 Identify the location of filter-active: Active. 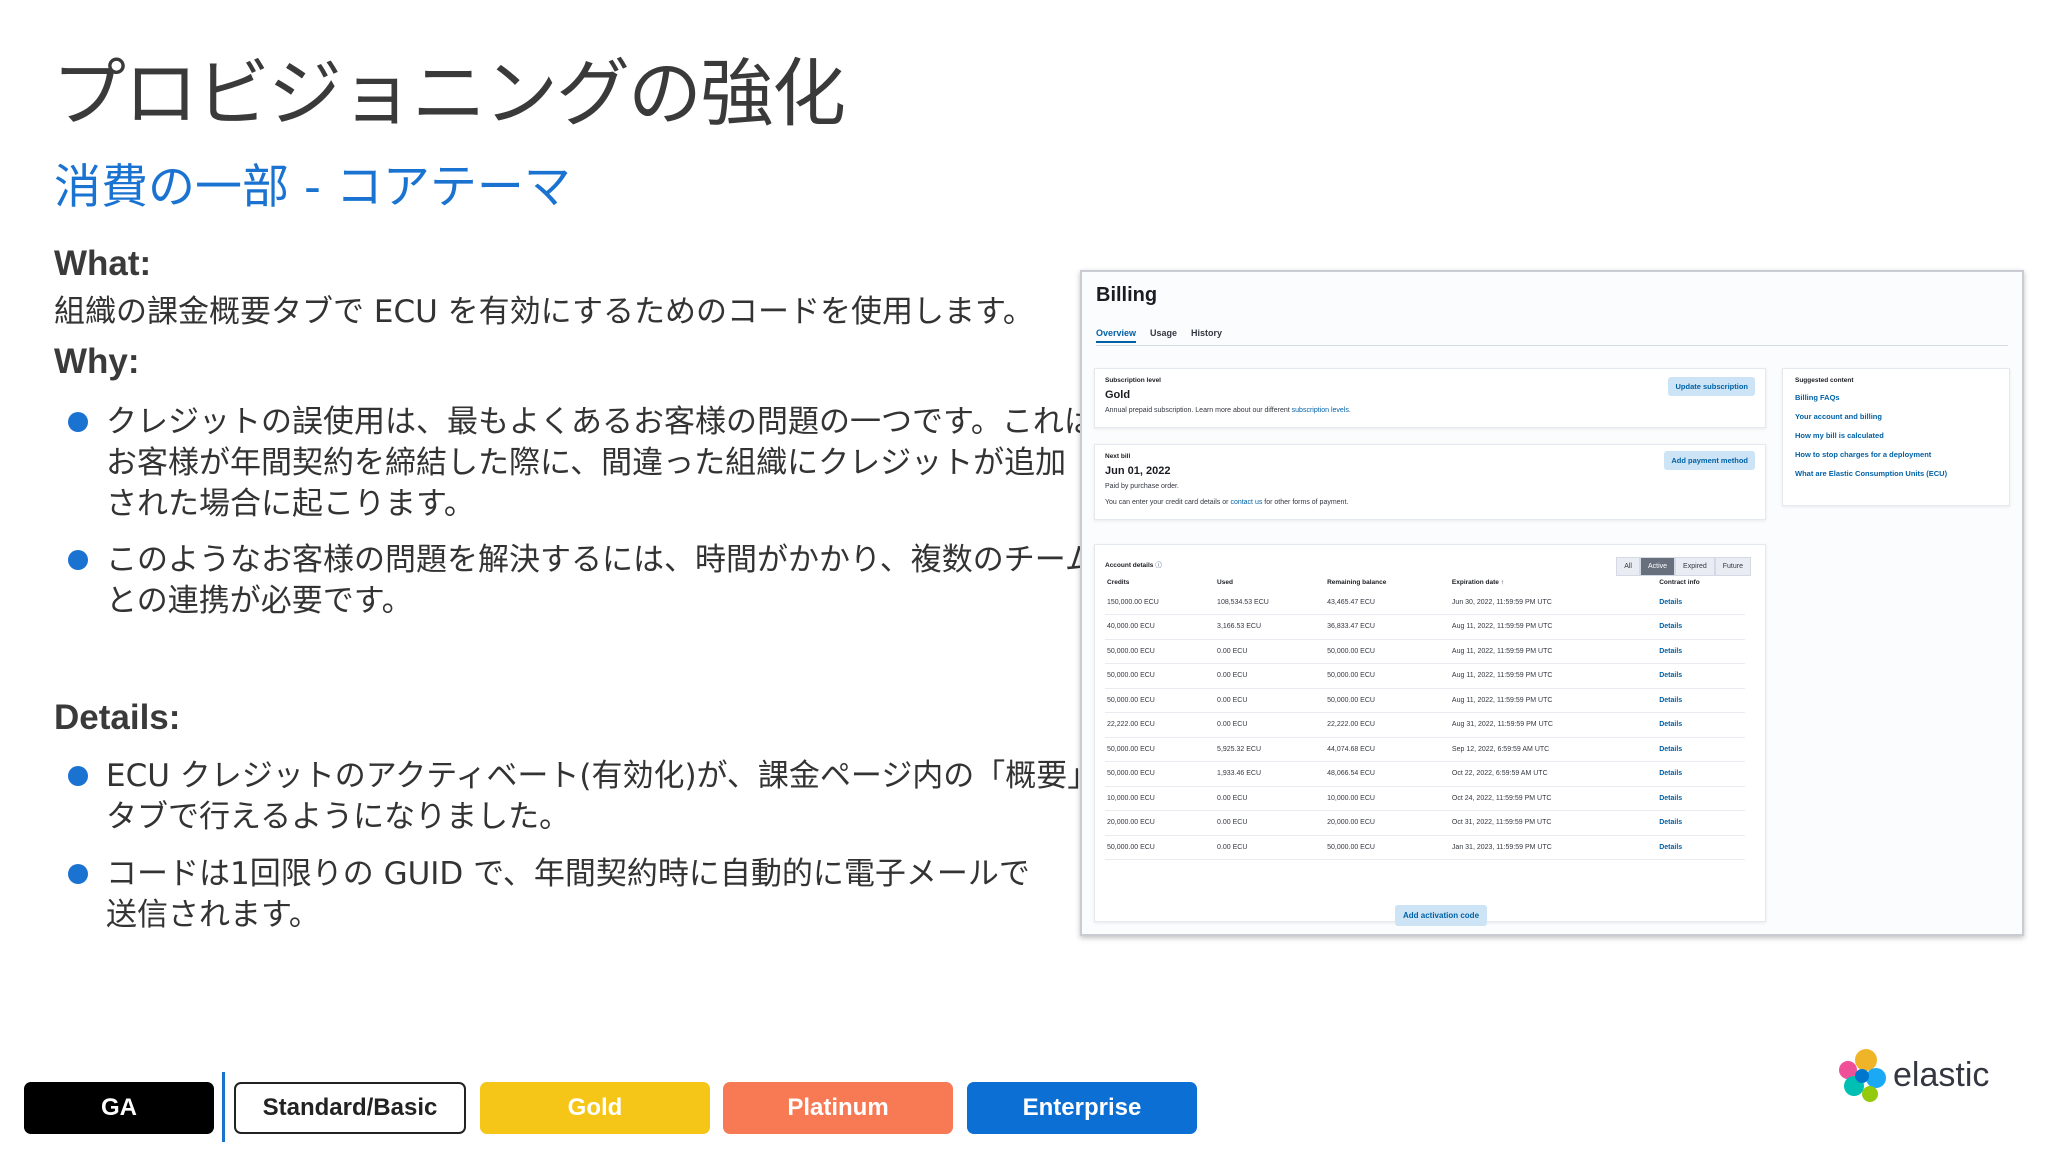
(1657, 566).